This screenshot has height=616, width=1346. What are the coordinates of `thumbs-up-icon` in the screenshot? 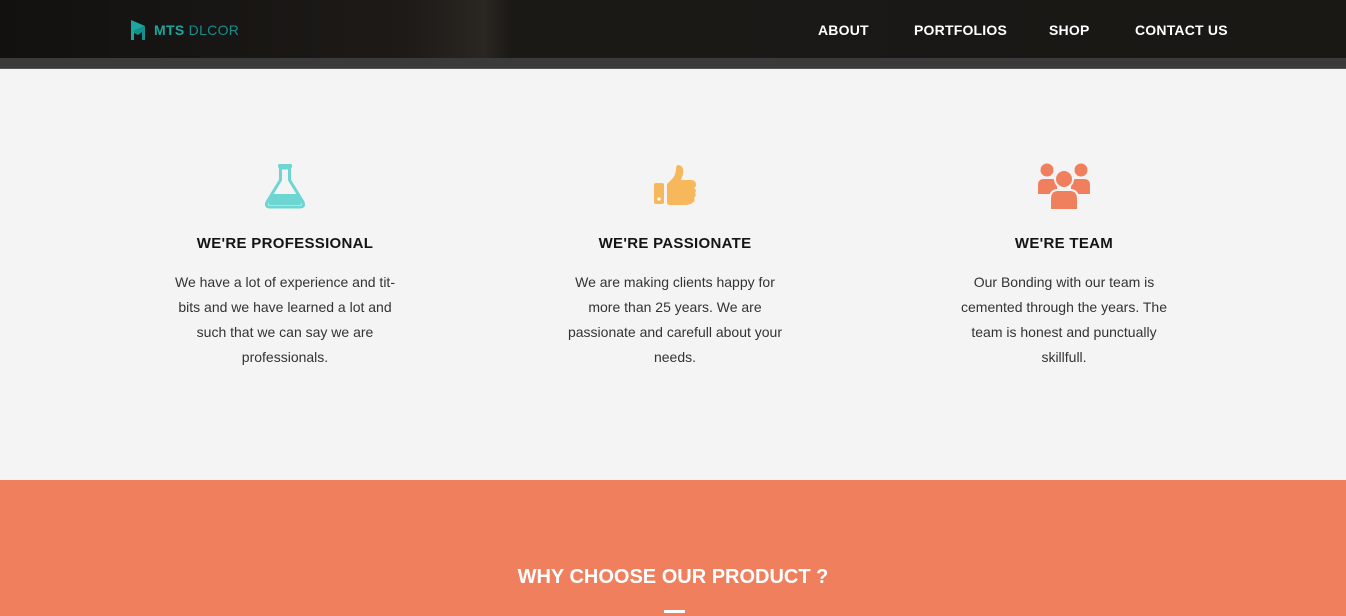 It's located at (675, 186).